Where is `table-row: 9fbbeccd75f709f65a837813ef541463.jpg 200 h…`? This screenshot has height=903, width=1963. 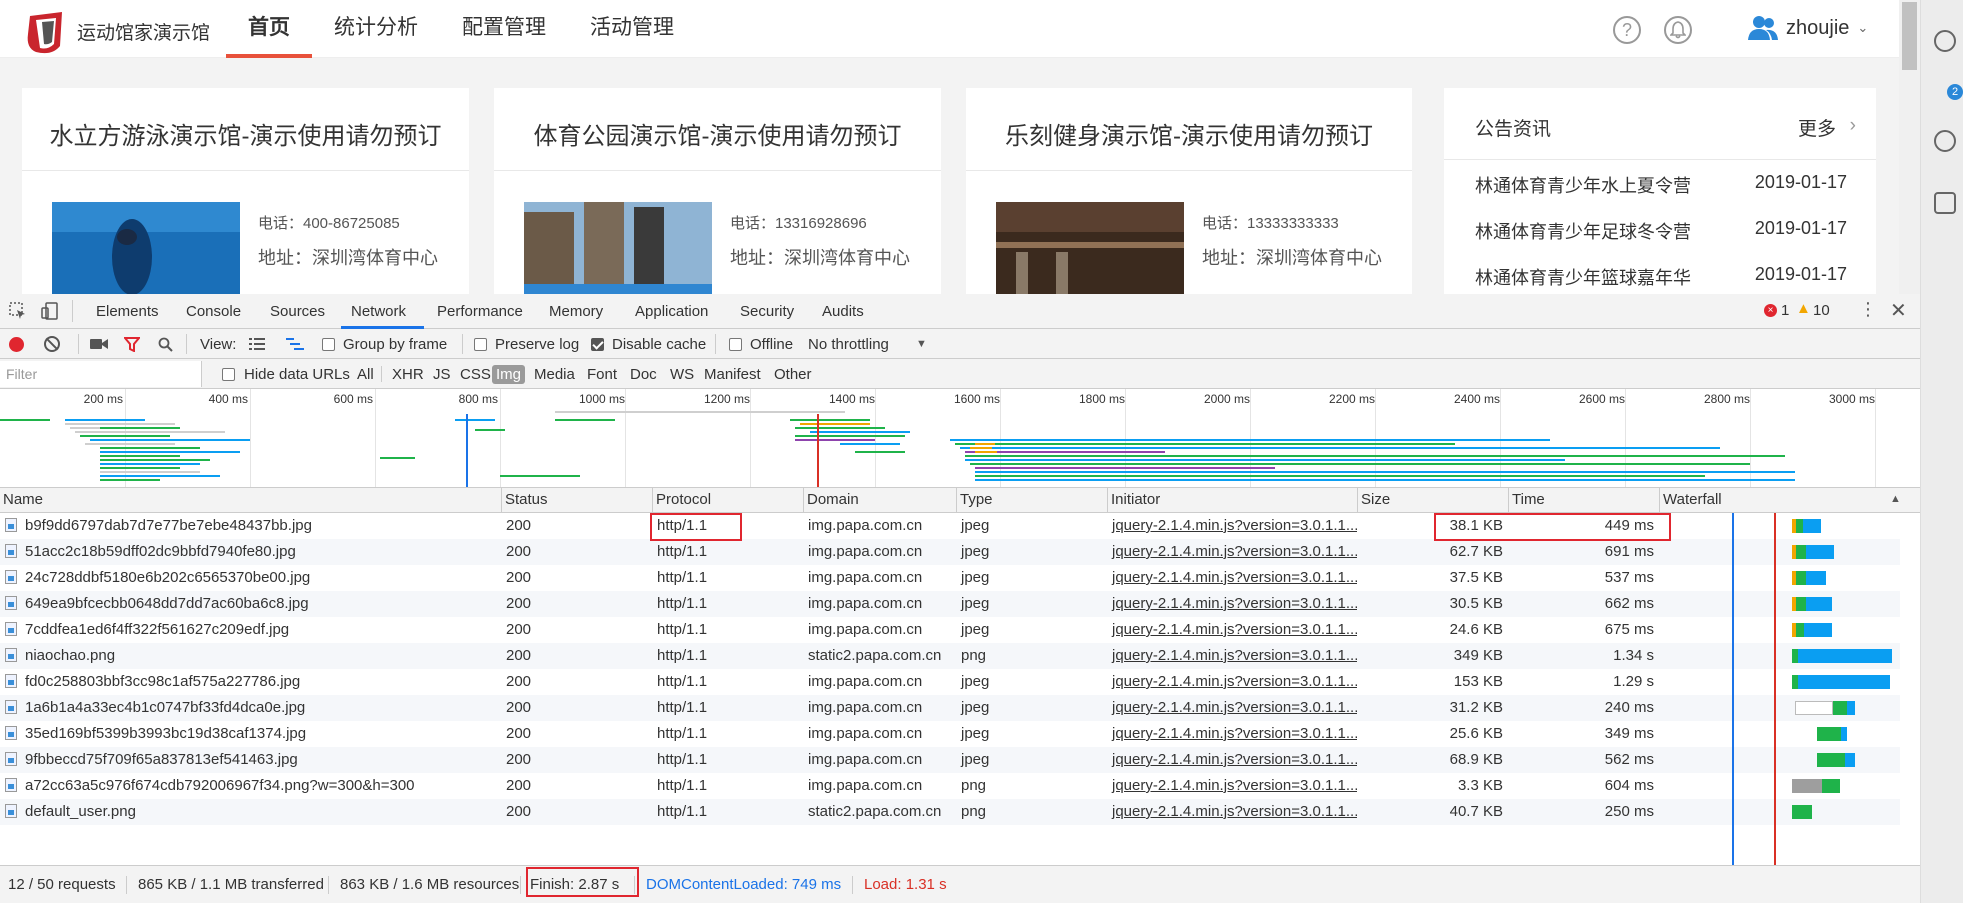 table-row: 9fbbeccd75f709f65a837813ef541463.jpg 200 h… is located at coordinates (950, 760).